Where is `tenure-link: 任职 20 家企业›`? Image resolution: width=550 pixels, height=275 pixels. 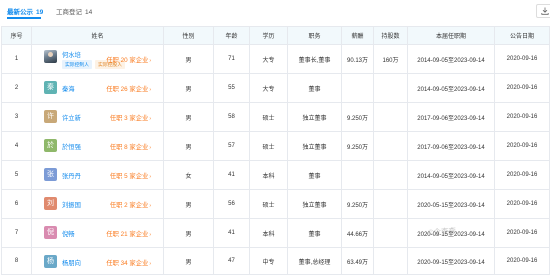 tenure-link: 任职 20 家企业› is located at coordinates (128, 59).